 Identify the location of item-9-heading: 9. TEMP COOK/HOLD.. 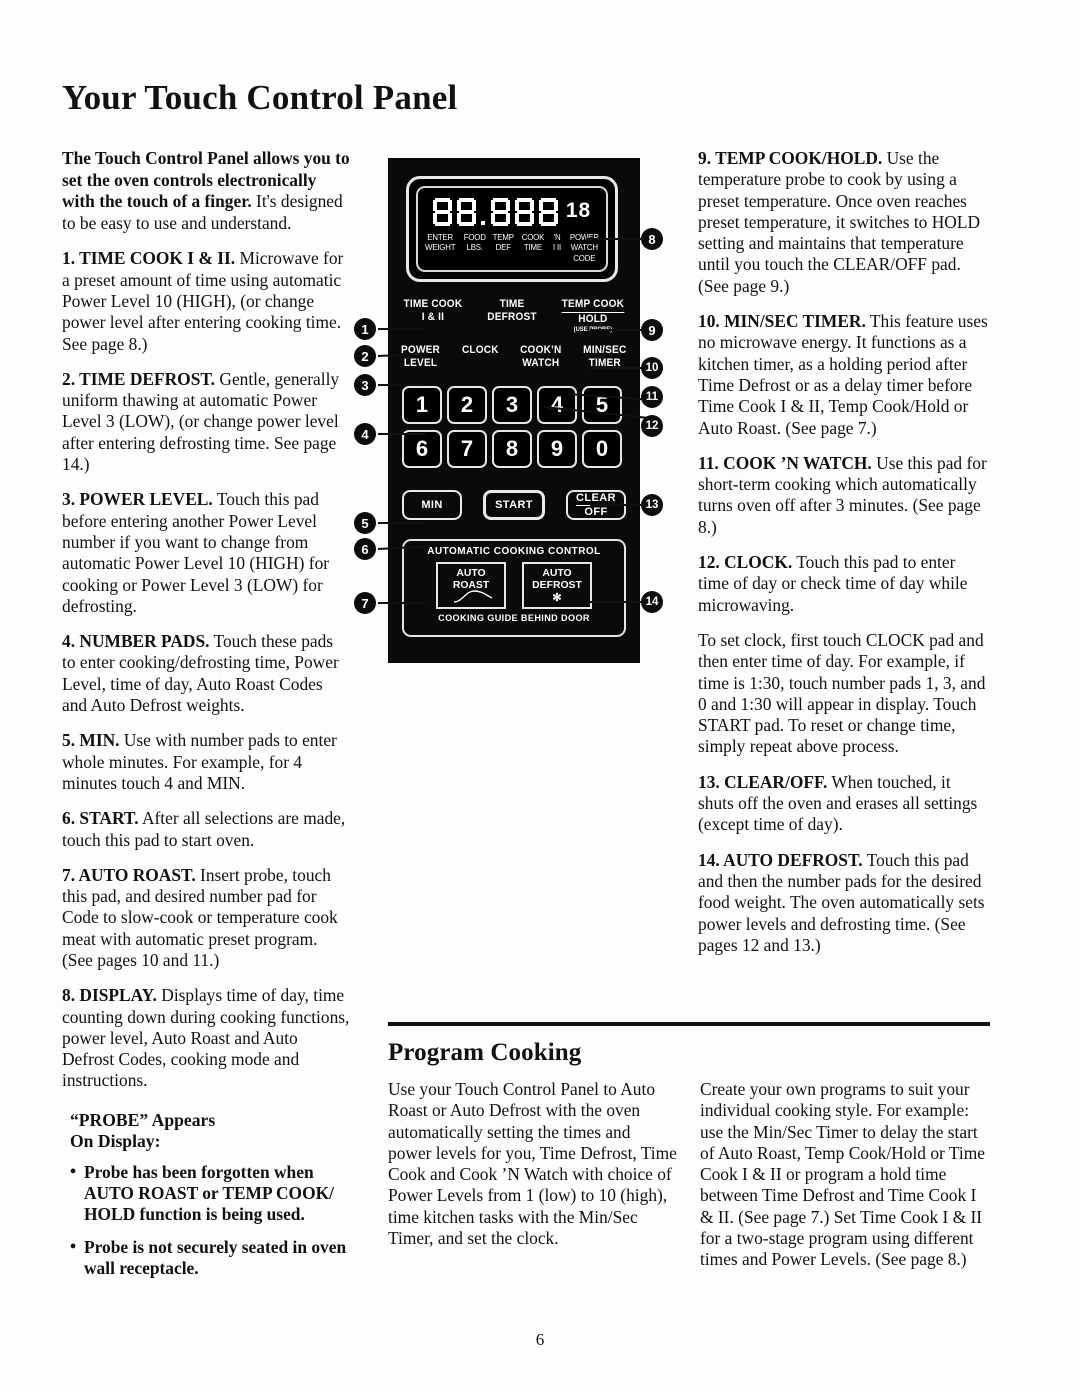
(790, 158).